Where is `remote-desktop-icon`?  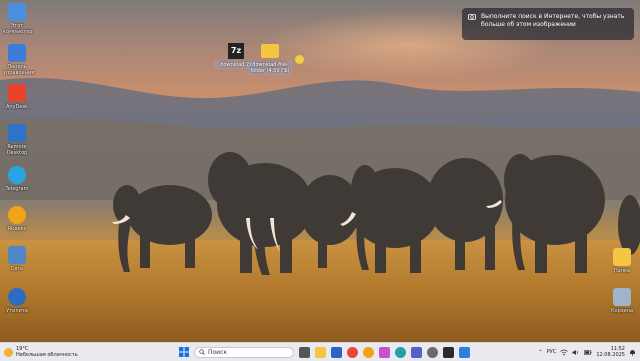 remote-desktop-icon is located at coordinates (17, 133).